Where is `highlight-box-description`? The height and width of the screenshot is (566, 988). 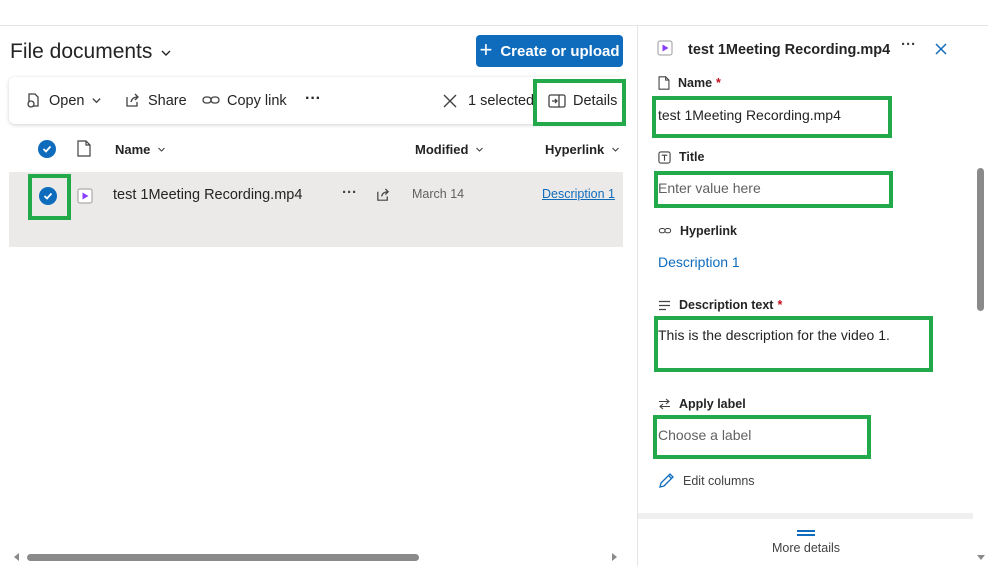
highlight-box-description is located at coordinates (793, 344).